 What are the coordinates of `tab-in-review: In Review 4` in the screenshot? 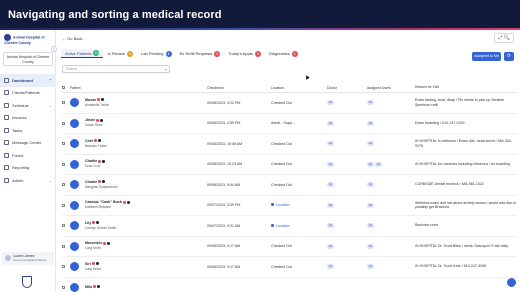 It's located at (120, 53).